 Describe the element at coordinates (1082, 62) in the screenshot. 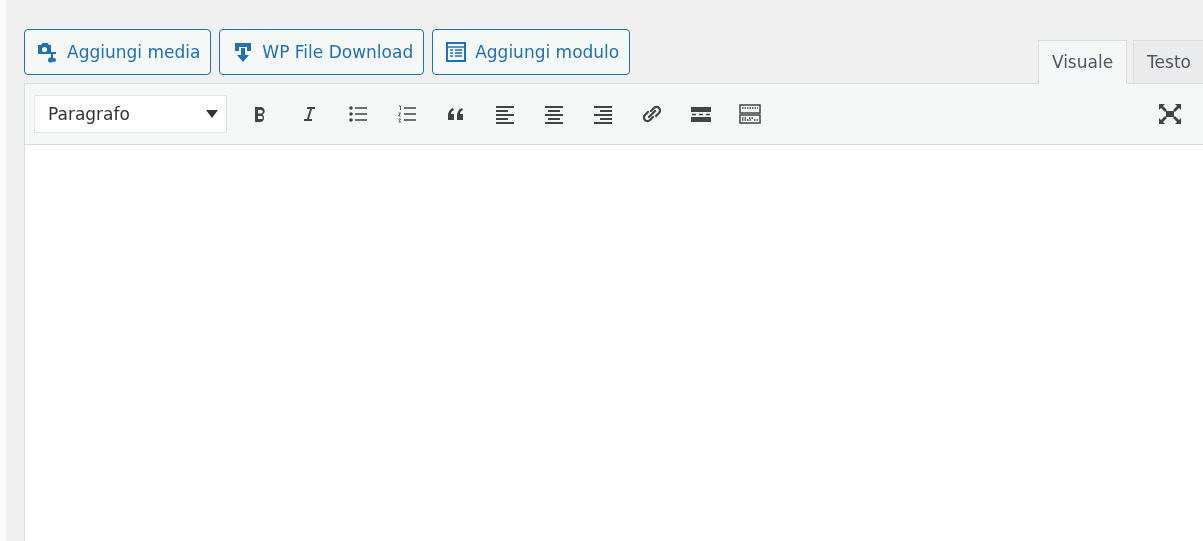

I see `editor-tab: Visuale` at that location.